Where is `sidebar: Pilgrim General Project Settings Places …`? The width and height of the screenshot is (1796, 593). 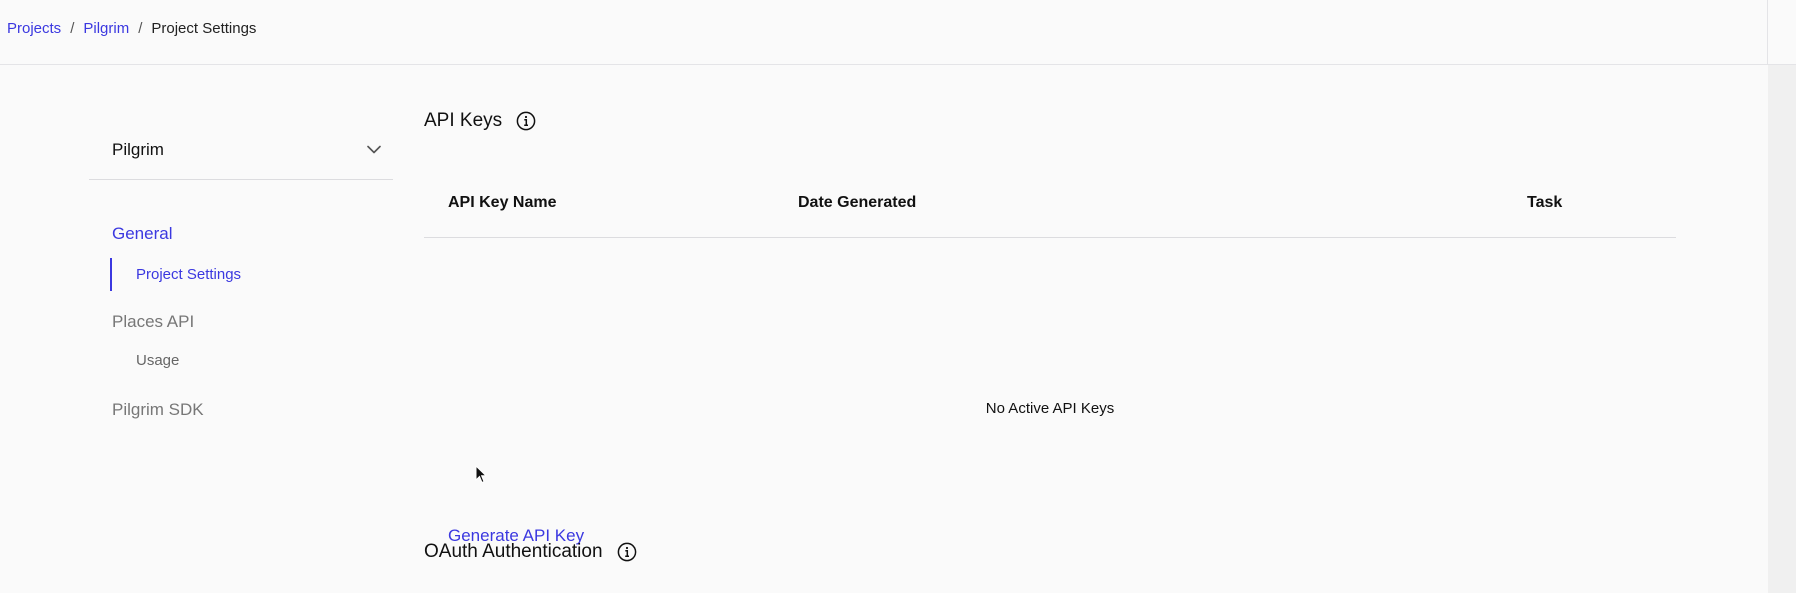 sidebar: Pilgrim General Project Settings Places … is located at coordinates (241, 269).